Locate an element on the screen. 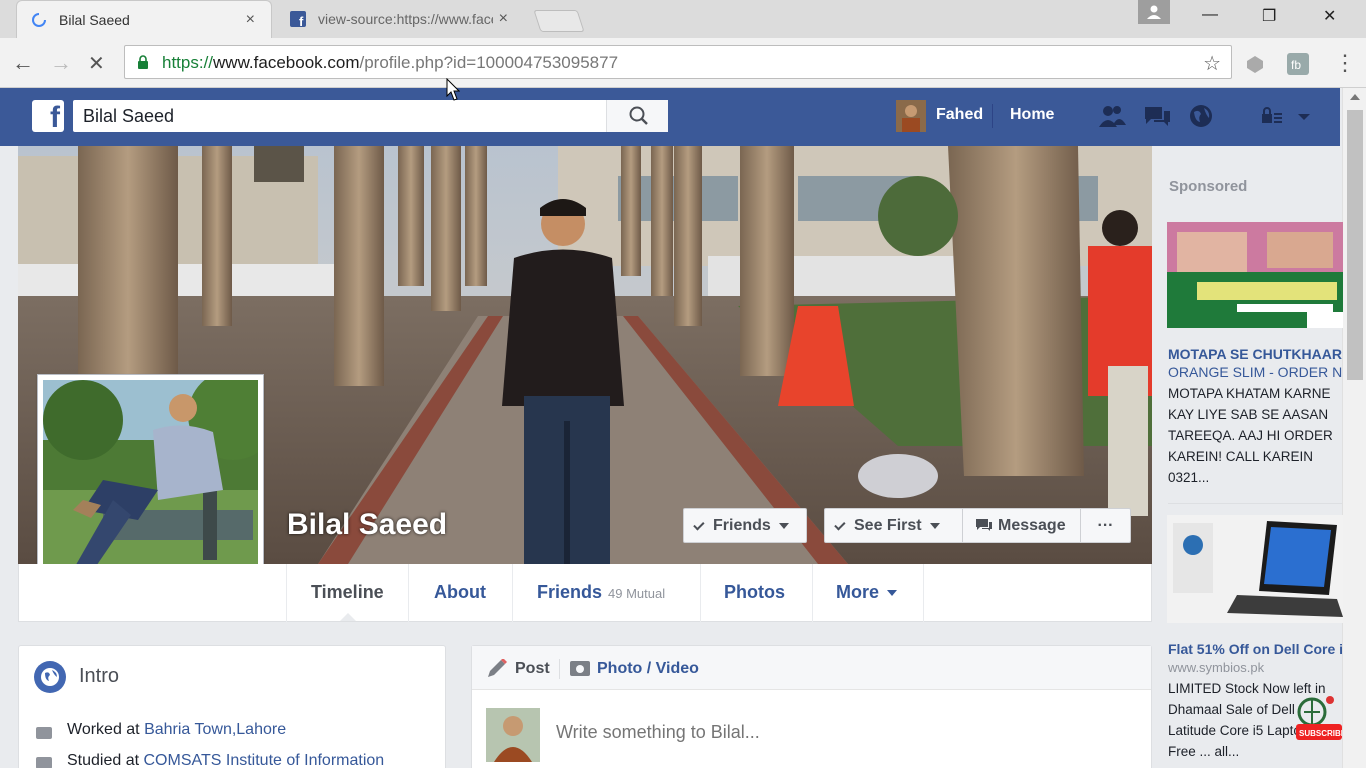 This screenshot has height=768, width=1366. bookmark-star-icon: ☆ is located at coordinates (1212, 63).